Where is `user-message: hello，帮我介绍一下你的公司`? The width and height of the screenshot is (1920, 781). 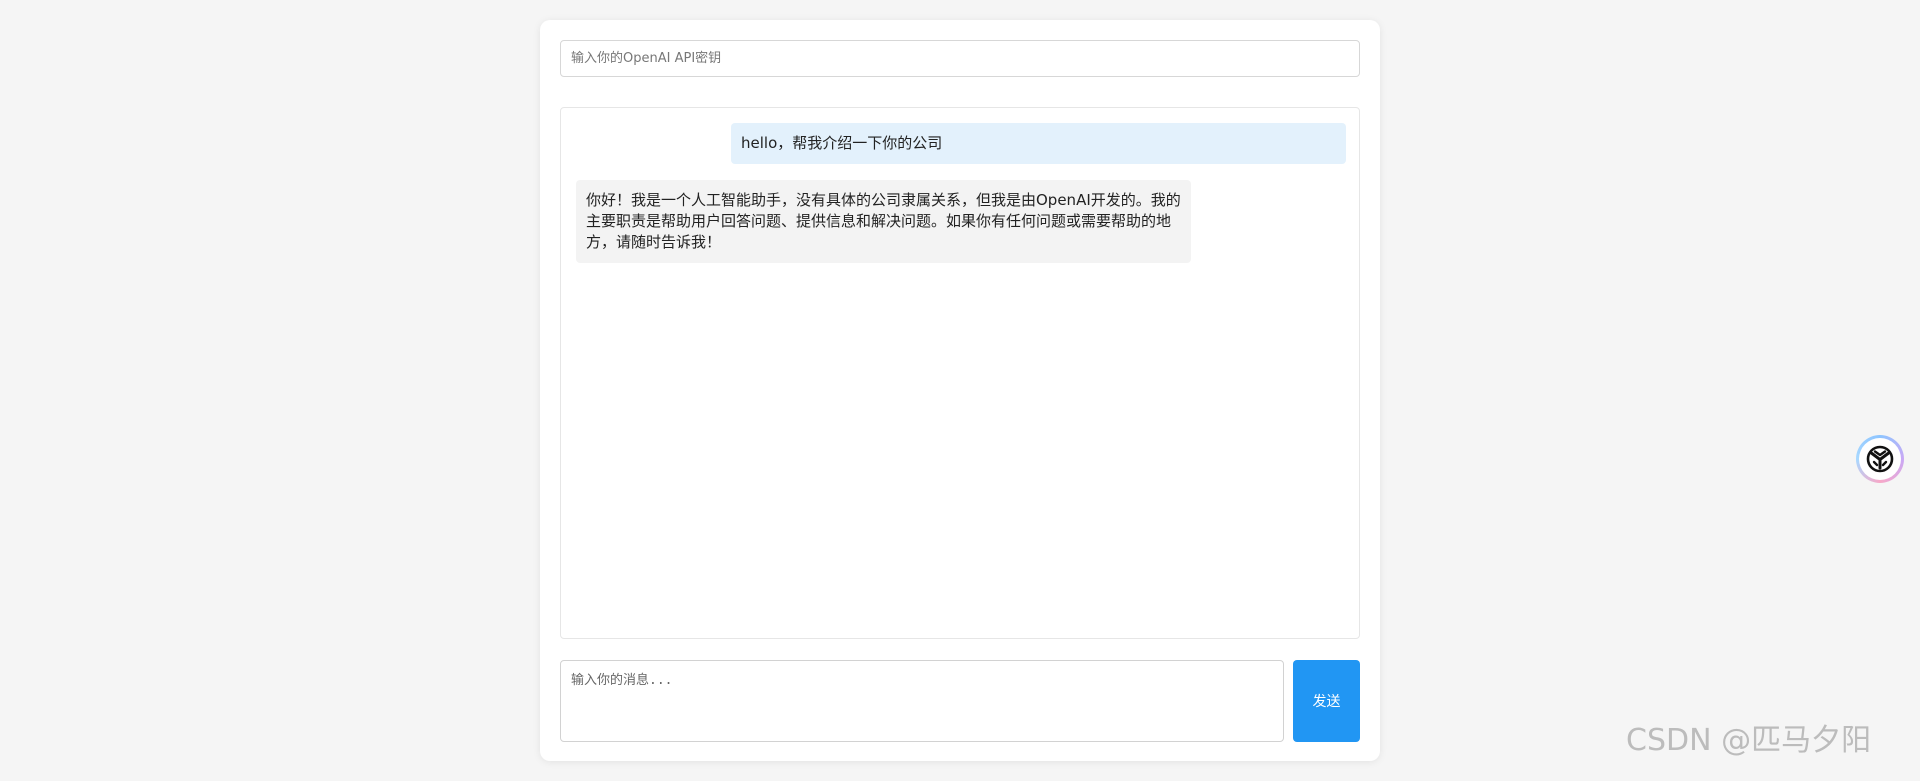 user-message: hello，帮我介绍一下你的公司 is located at coordinates (1038, 143).